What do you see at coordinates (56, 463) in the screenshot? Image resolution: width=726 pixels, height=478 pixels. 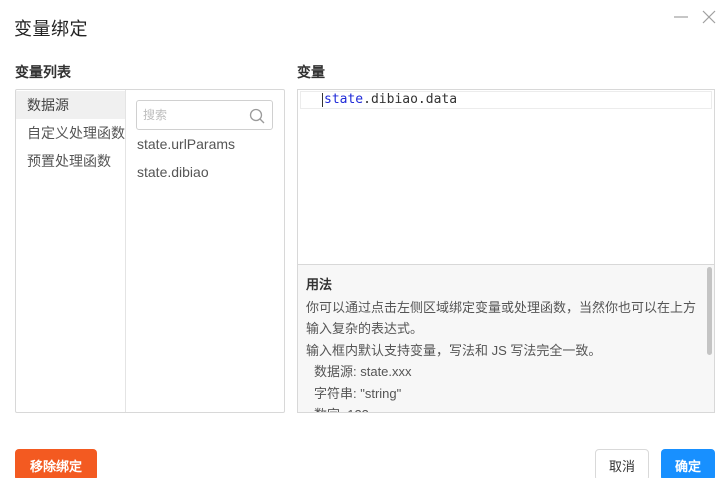 I see `remove-binding-button: 移除绑定` at bounding box center [56, 463].